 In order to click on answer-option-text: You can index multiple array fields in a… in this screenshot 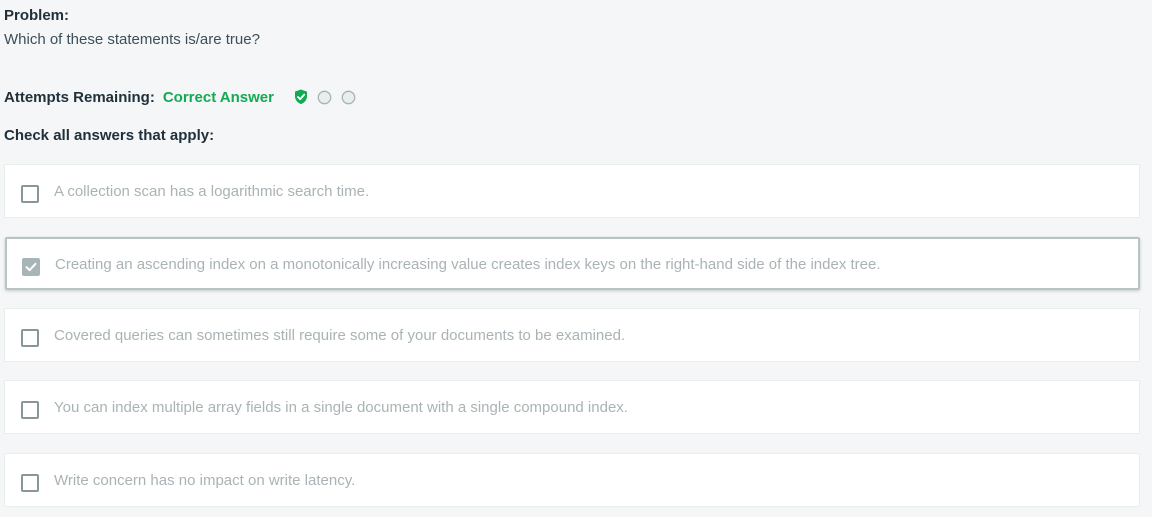, I will do `click(341, 407)`.